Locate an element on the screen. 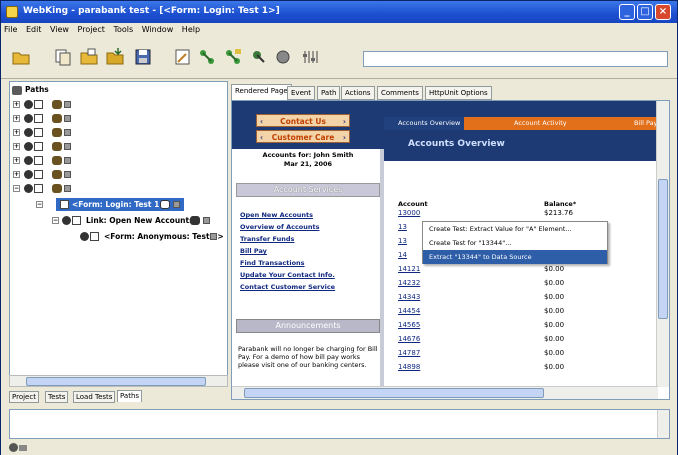  menu-project: Project is located at coordinates (91, 29).